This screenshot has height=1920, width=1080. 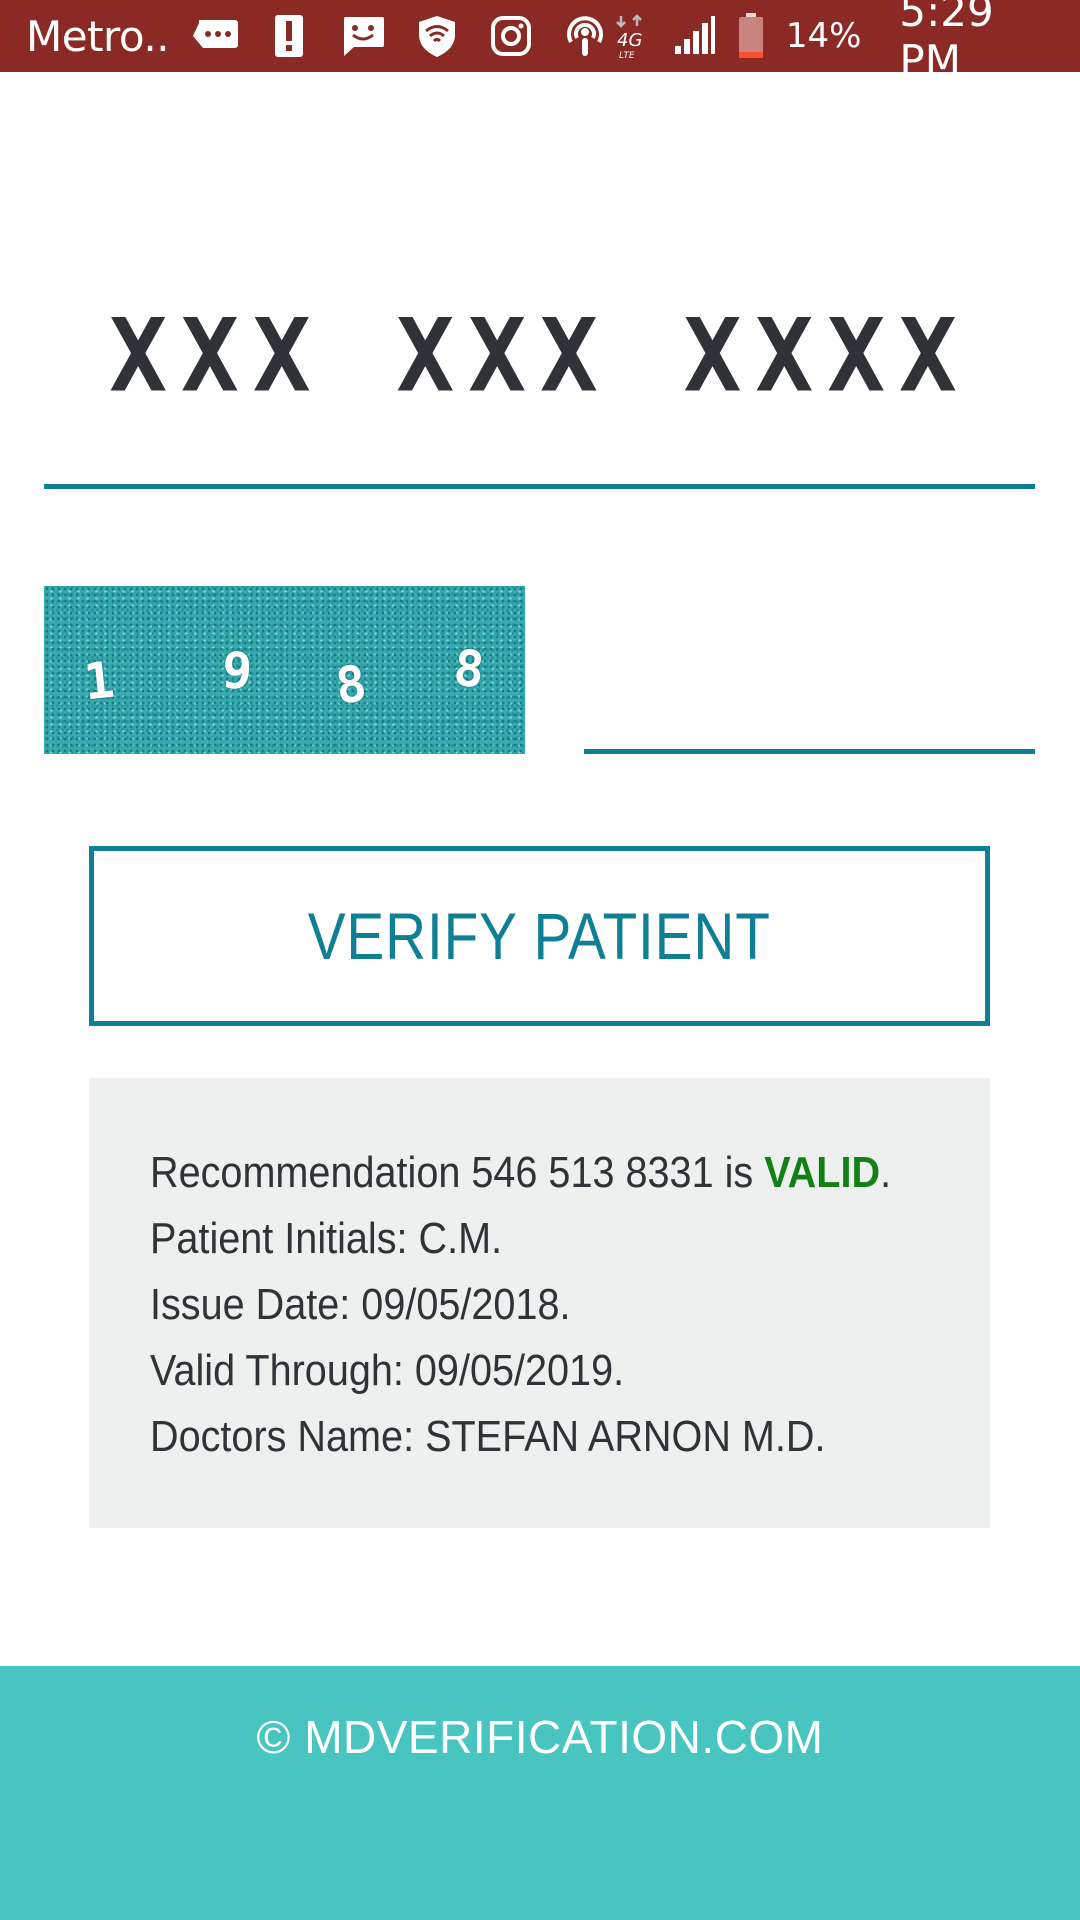 I want to click on chat-icon, so click(x=363, y=36).